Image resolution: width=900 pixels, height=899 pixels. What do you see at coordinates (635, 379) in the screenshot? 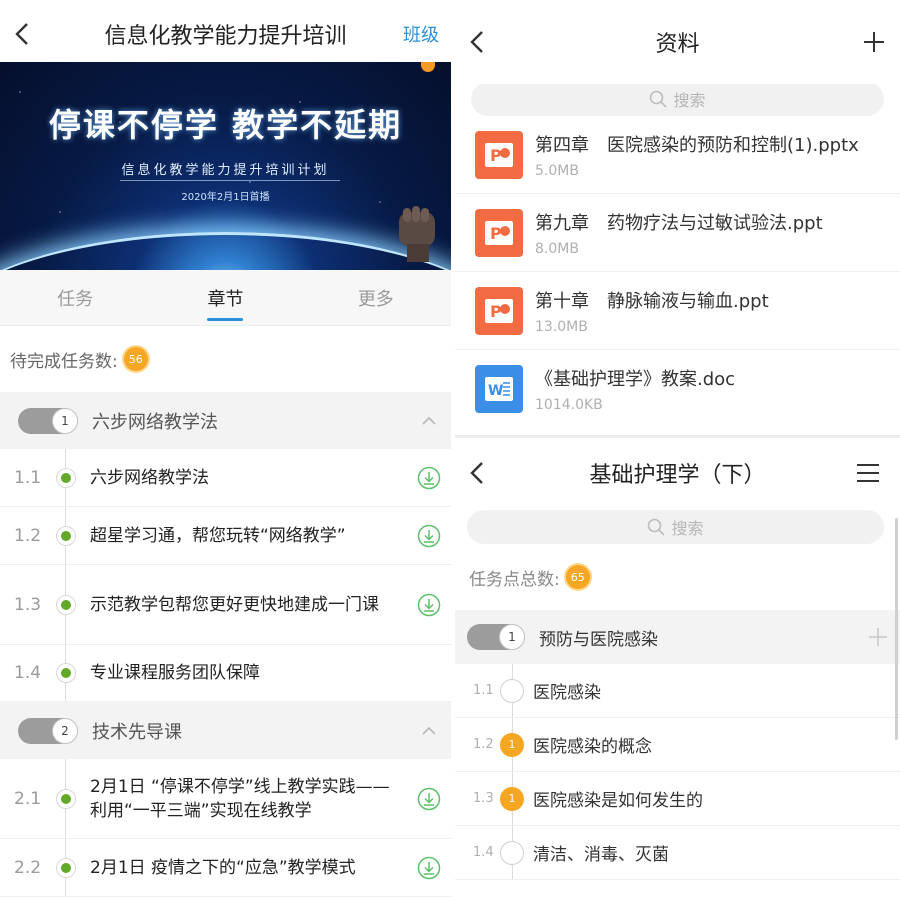
I see `file-name: 《基础护理学》教案.doc` at bounding box center [635, 379].